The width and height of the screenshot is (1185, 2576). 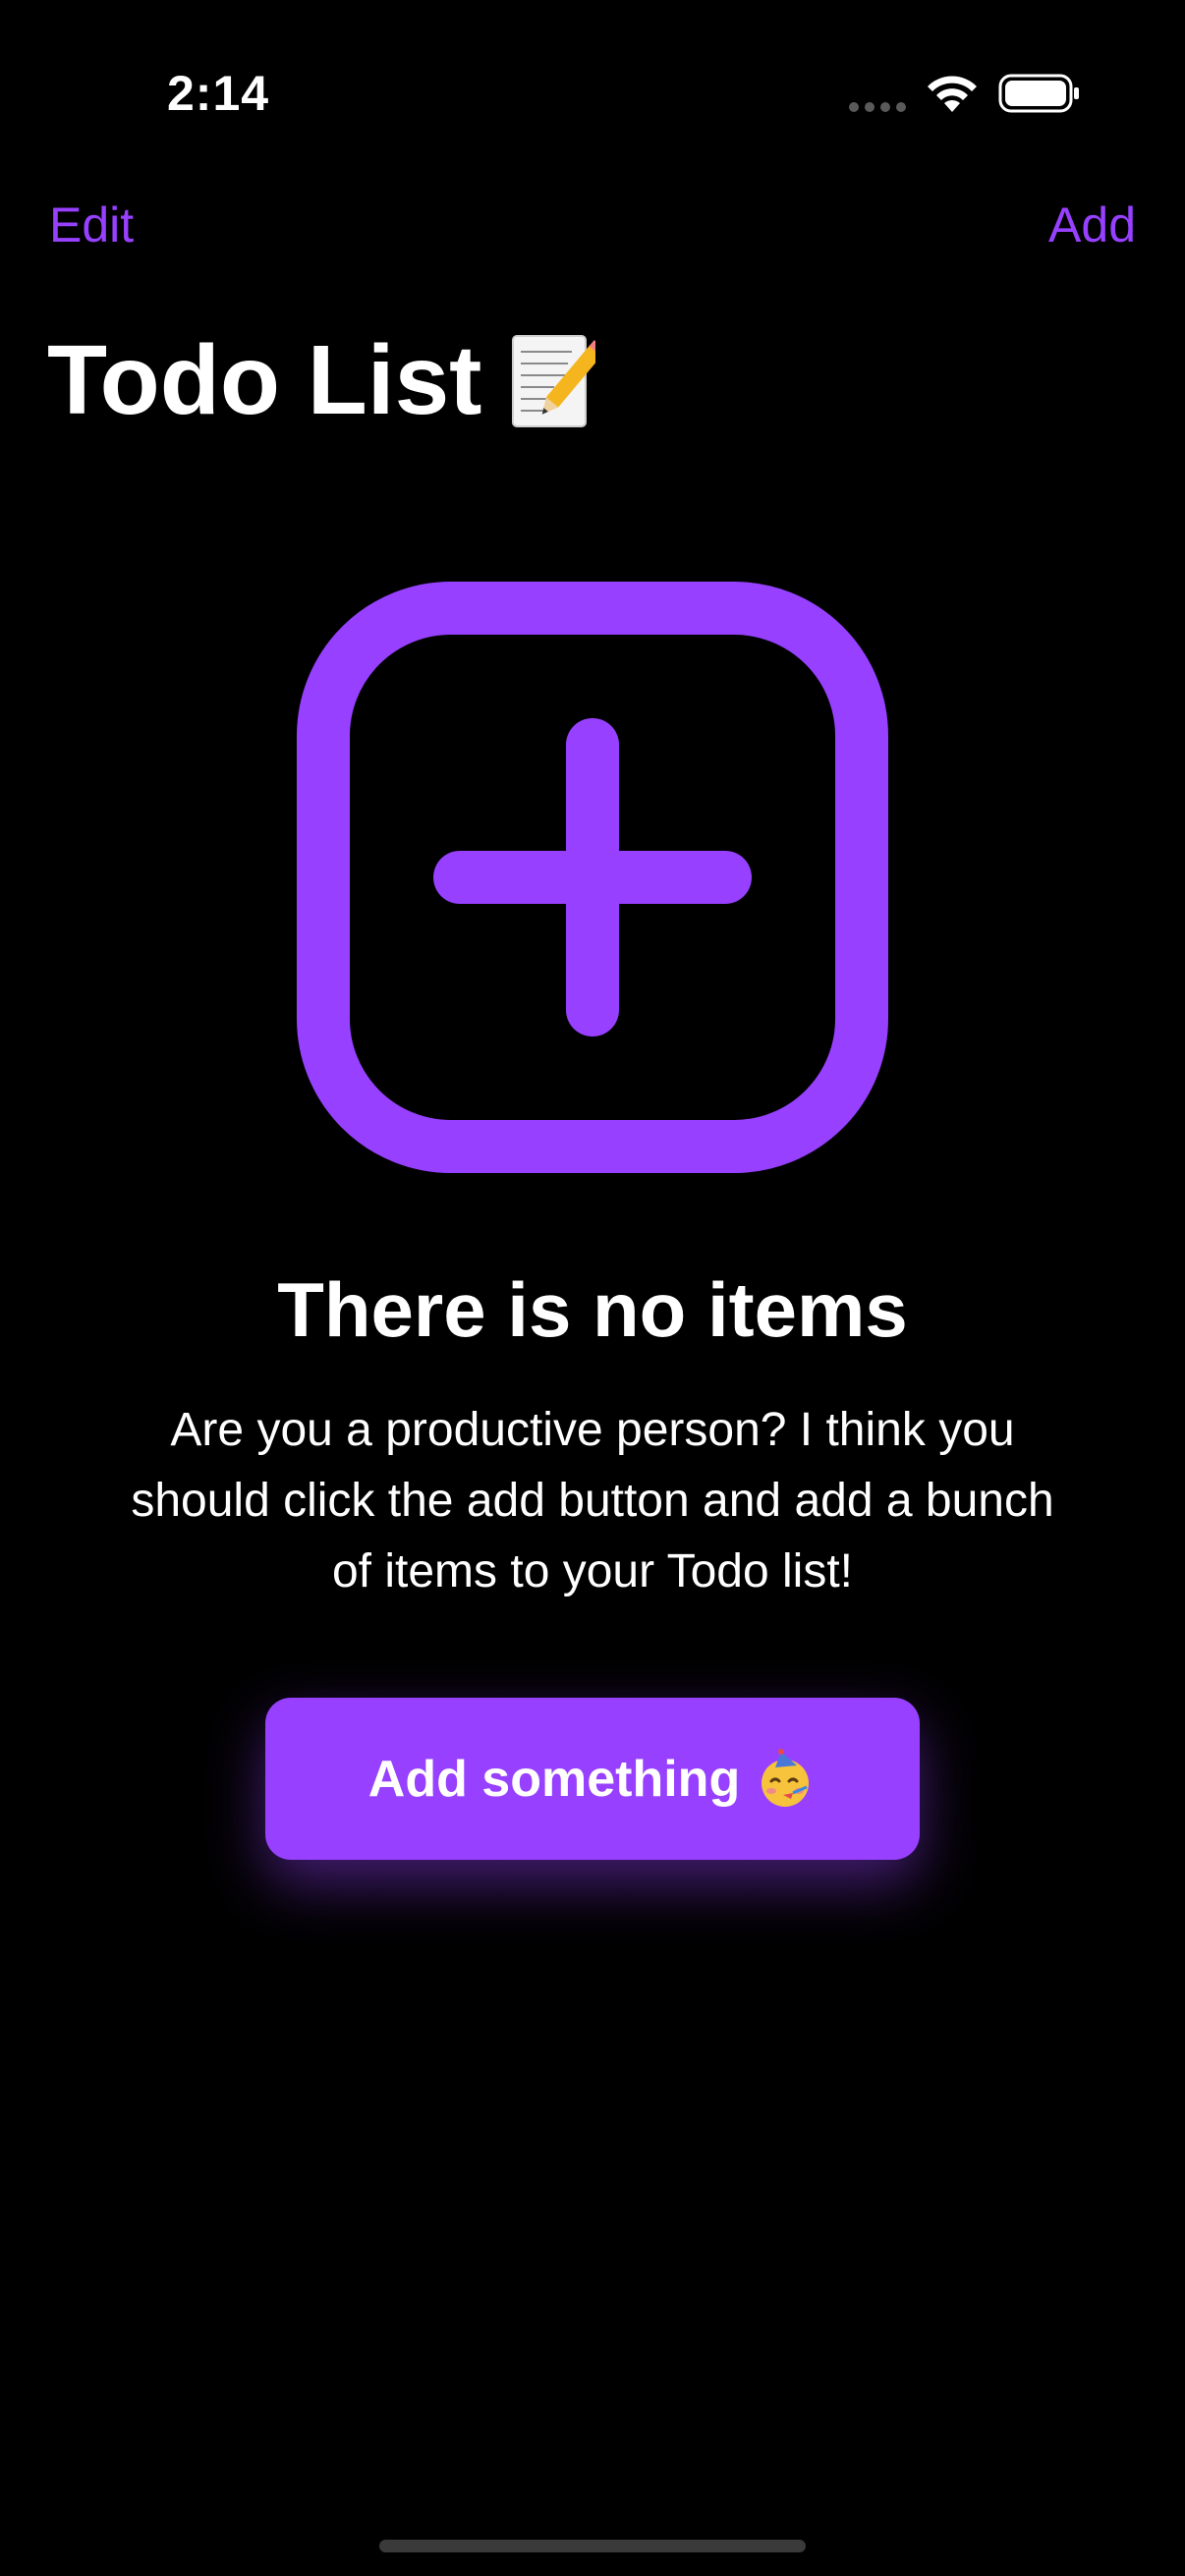 I want to click on memo-emoji-icon, so click(x=554, y=380).